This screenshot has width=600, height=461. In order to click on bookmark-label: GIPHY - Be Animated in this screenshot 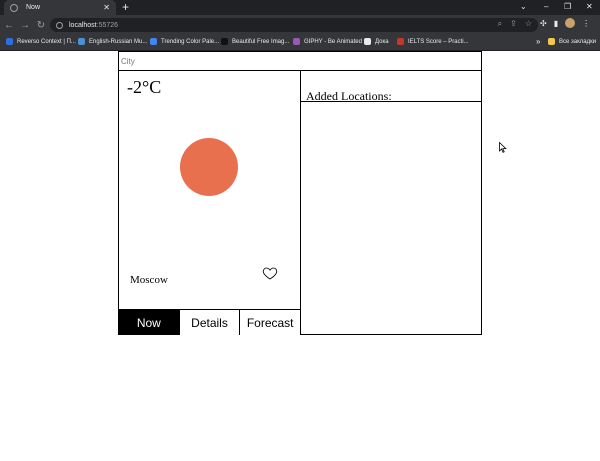, I will do `click(333, 41)`.